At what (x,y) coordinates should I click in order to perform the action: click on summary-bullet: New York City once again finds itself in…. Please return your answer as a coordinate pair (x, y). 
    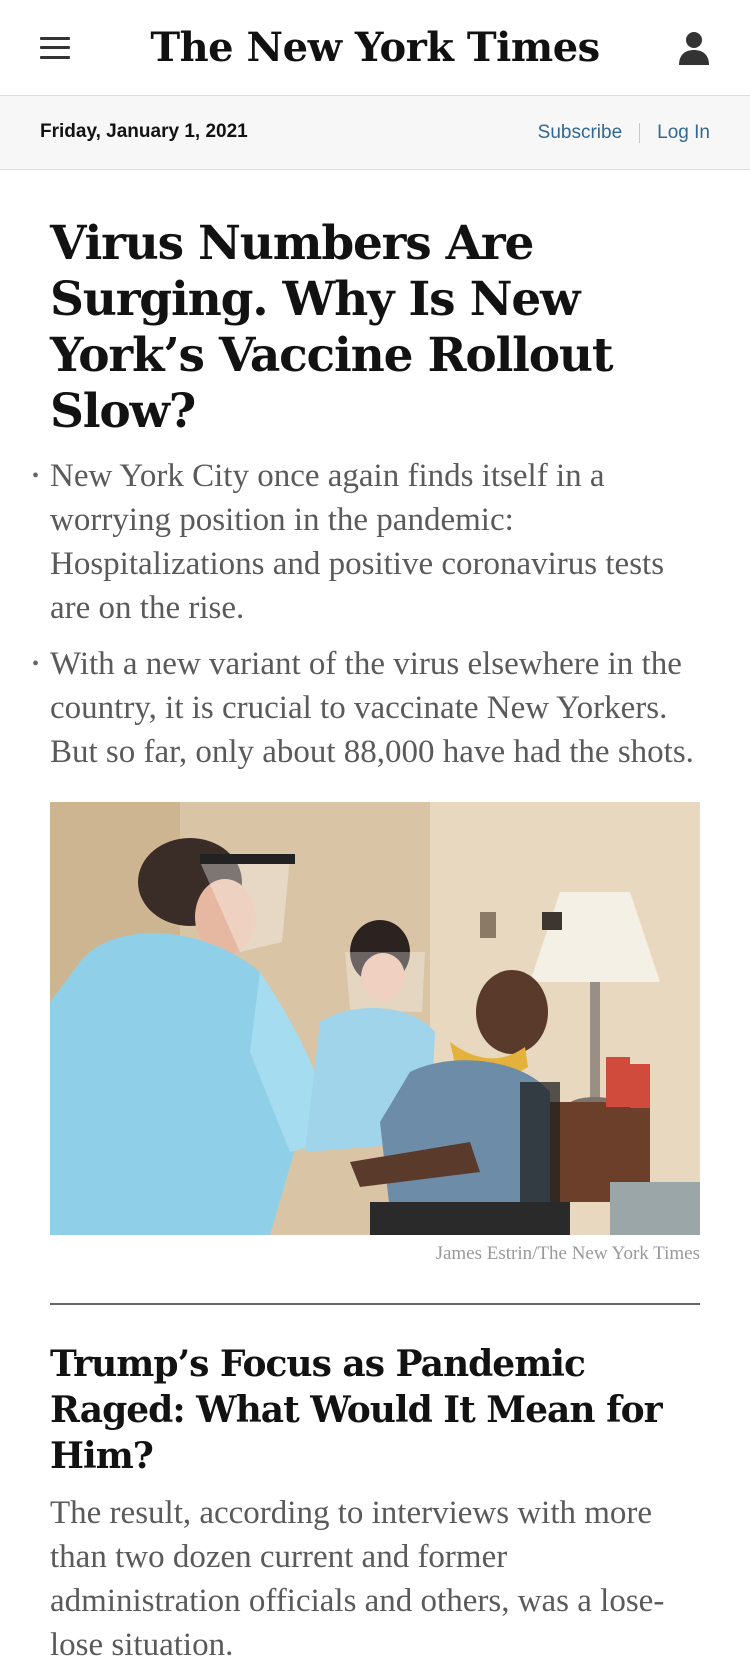
    Looking at the image, I should click on (366, 542).